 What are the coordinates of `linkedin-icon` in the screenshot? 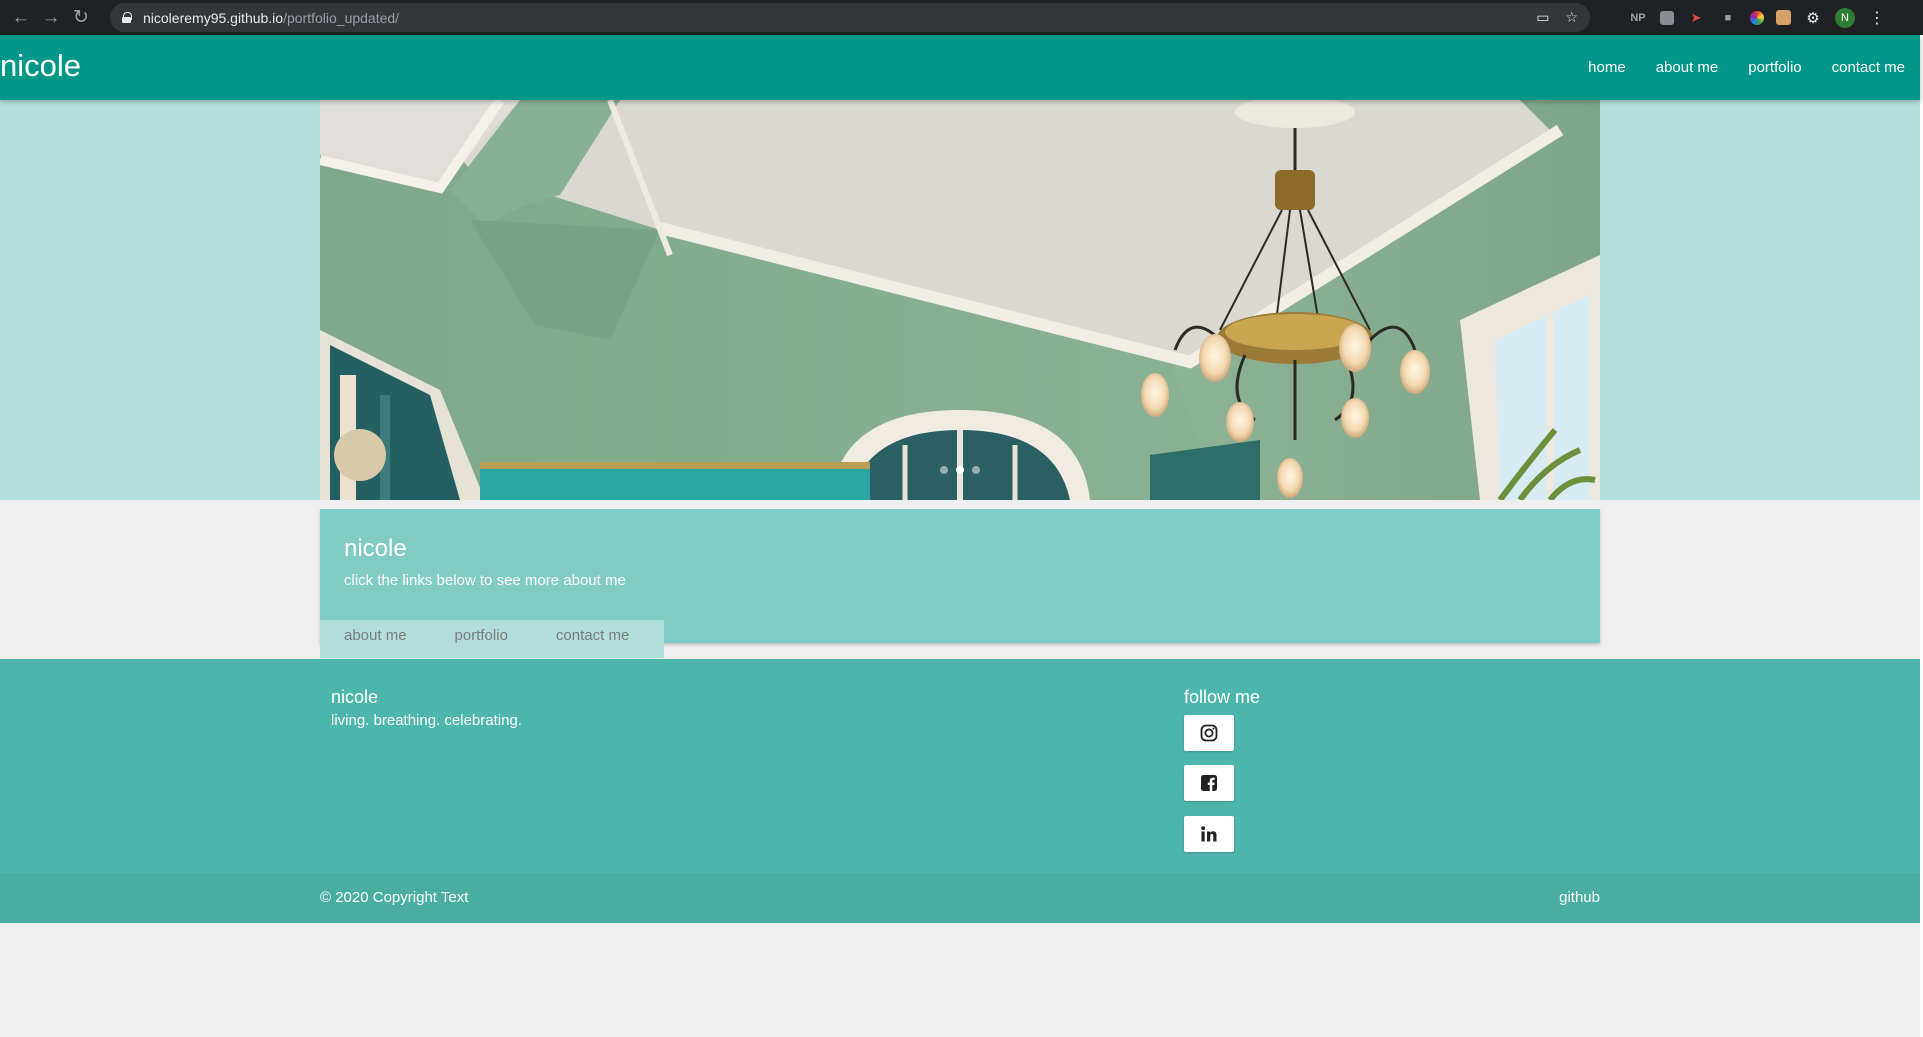 It's located at (1209, 834).